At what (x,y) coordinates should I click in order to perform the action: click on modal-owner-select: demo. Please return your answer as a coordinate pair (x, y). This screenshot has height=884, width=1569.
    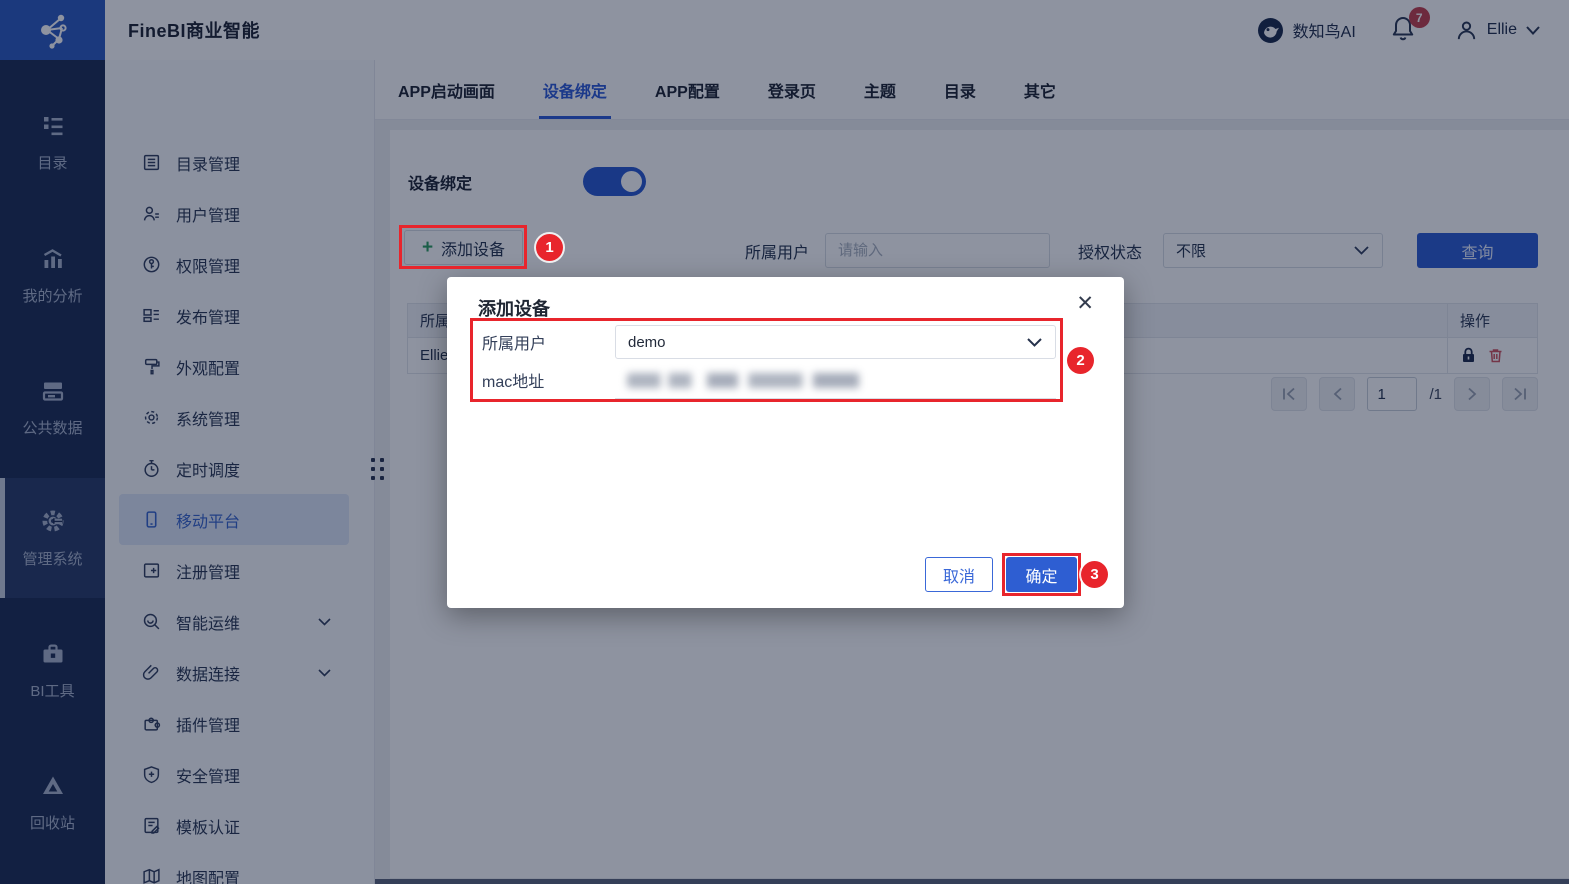
    Looking at the image, I should click on (835, 342).